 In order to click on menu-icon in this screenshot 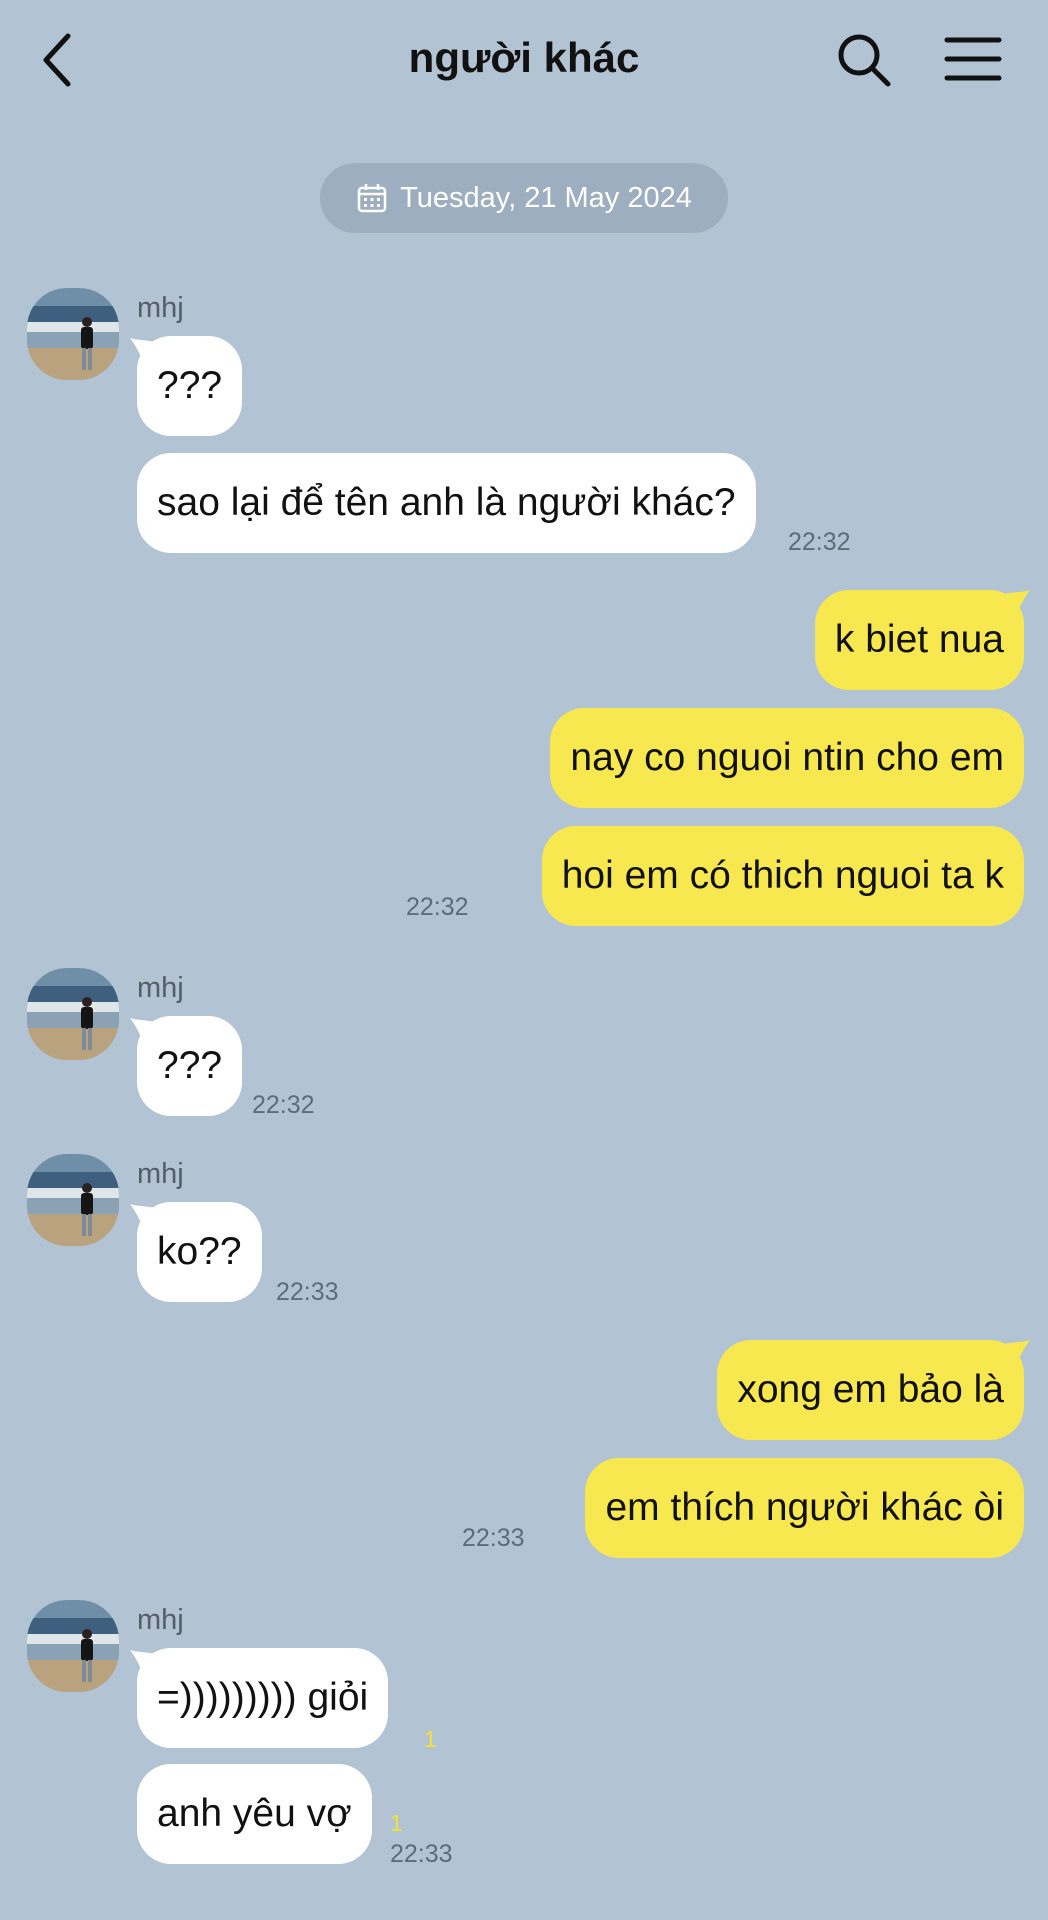, I will do `click(973, 59)`.